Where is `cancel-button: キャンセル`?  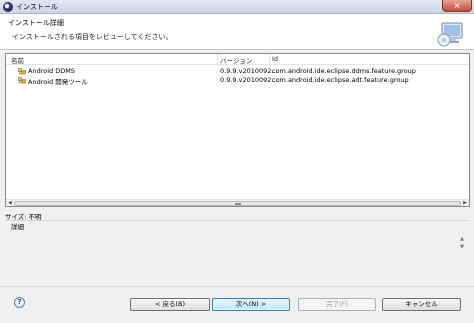
cancel-button: キャンセル is located at coordinates (421, 304).